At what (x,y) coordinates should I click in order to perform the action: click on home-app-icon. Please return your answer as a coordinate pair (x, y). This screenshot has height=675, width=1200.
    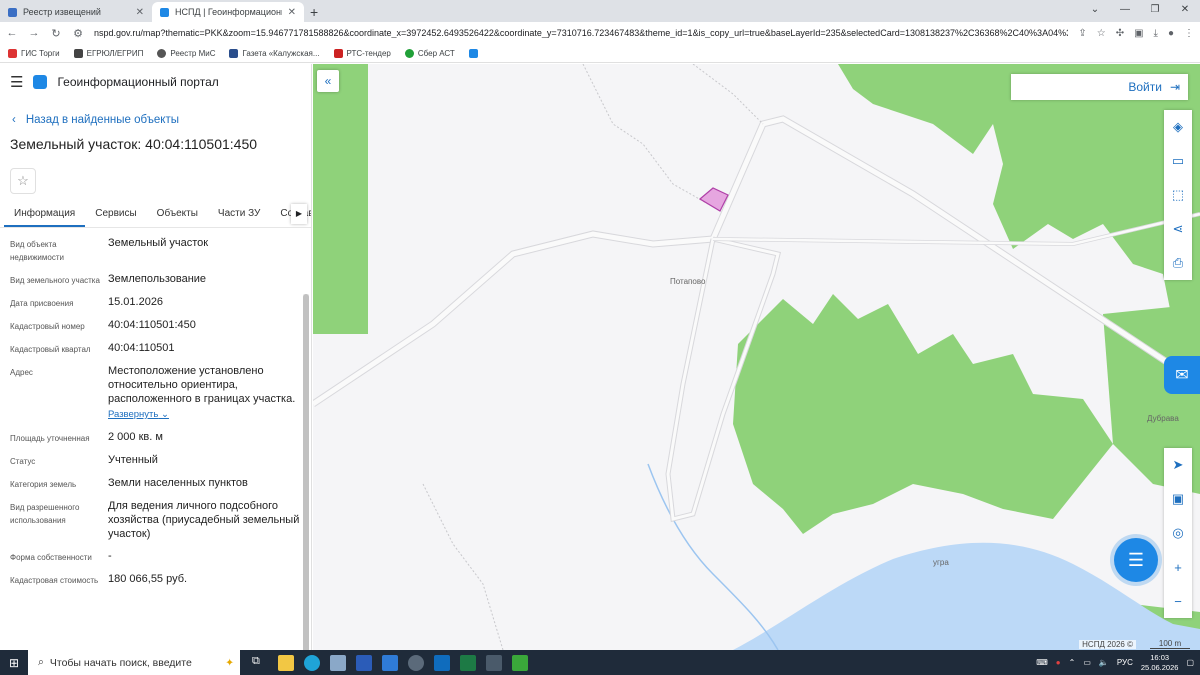
    Looking at the image, I should click on (520, 662).